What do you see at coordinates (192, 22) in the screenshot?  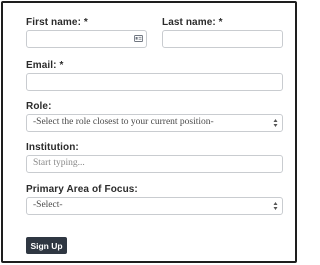 I see `last-name-label: Last name: *` at bounding box center [192, 22].